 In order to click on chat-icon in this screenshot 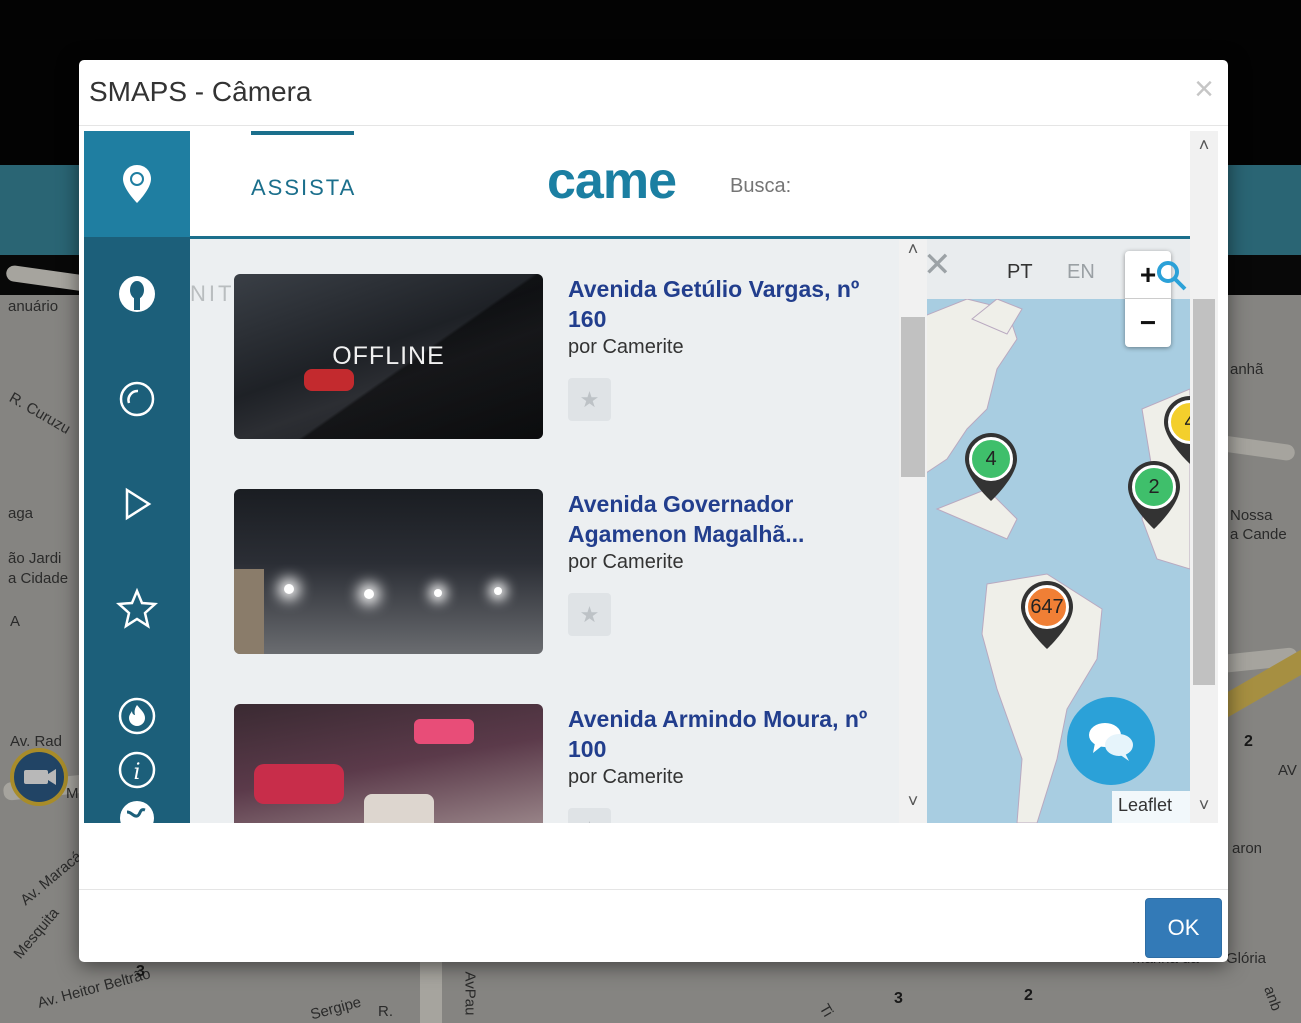, I will do `click(1111, 742)`.